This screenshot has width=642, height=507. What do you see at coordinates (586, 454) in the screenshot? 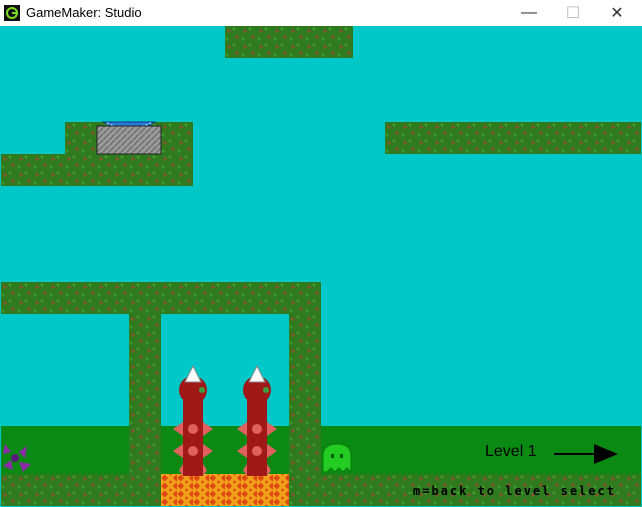
I see `arrow-right-icon` at bounding box center [586, 454].